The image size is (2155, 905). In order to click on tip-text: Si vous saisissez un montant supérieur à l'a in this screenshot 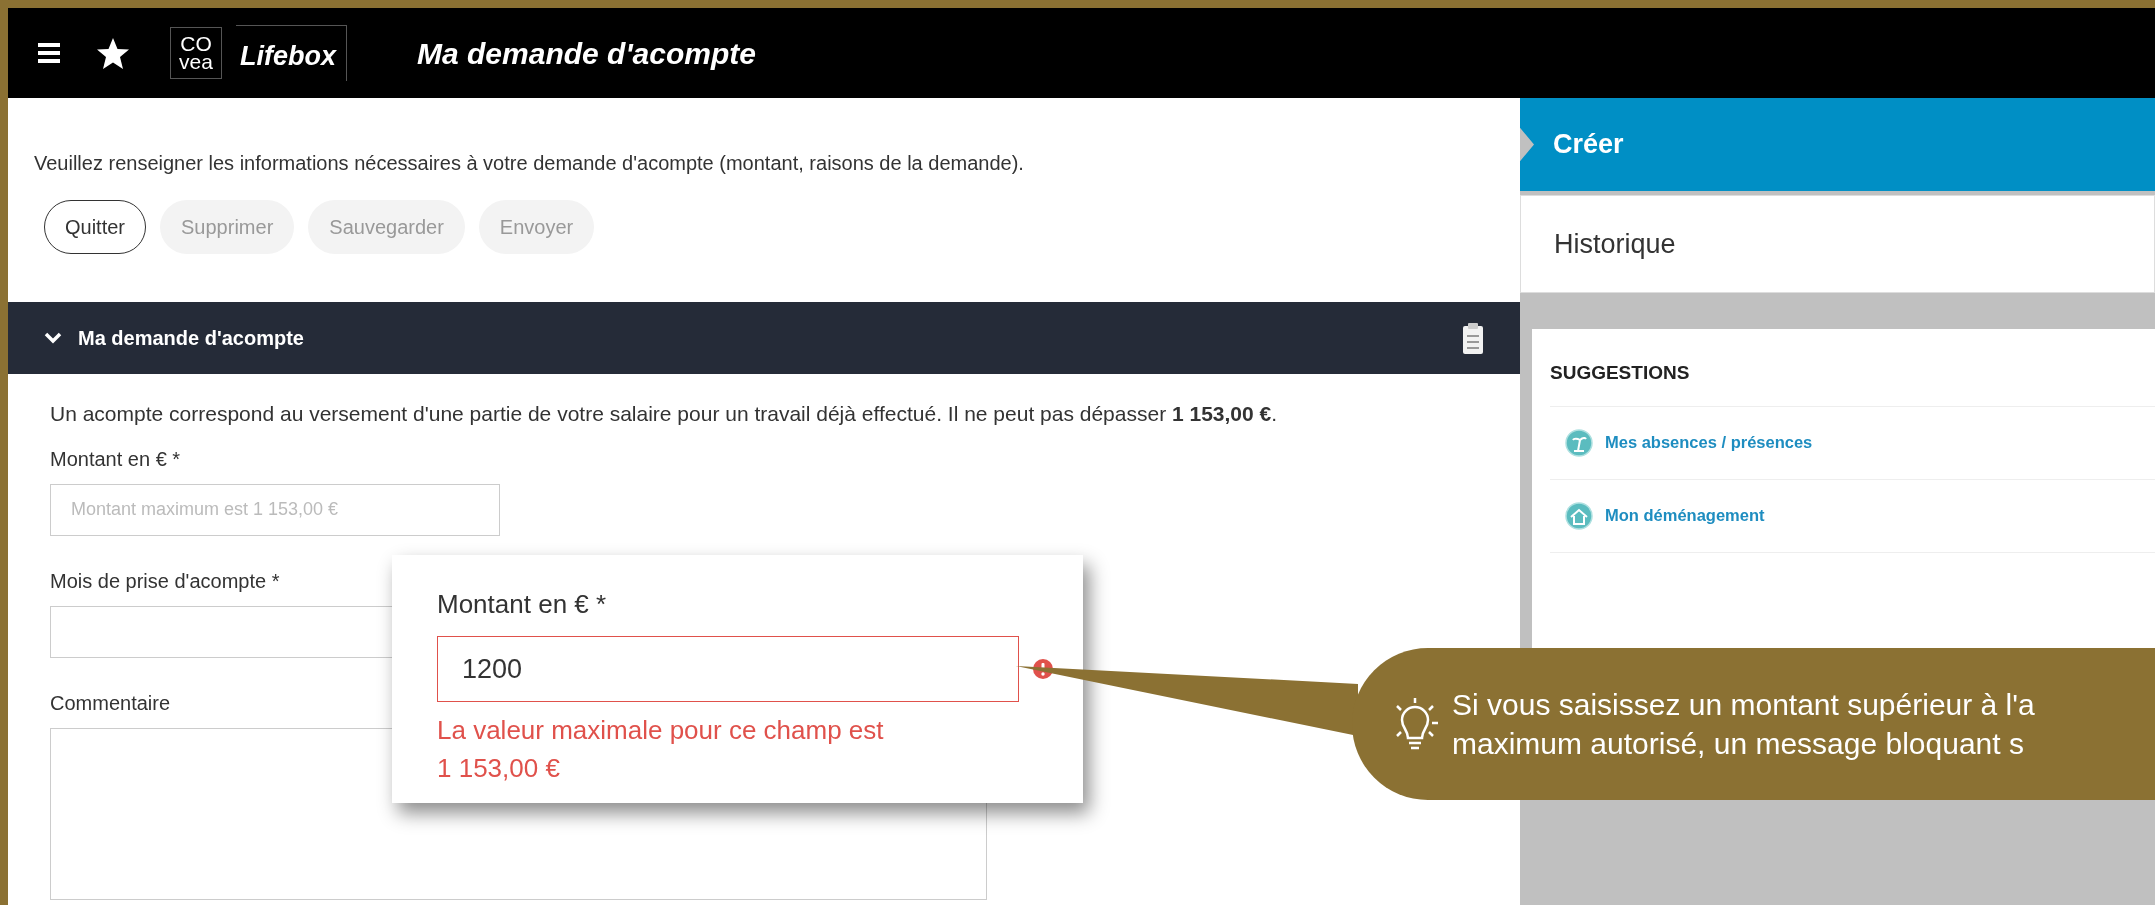, I will do `click(1743, 705)`.